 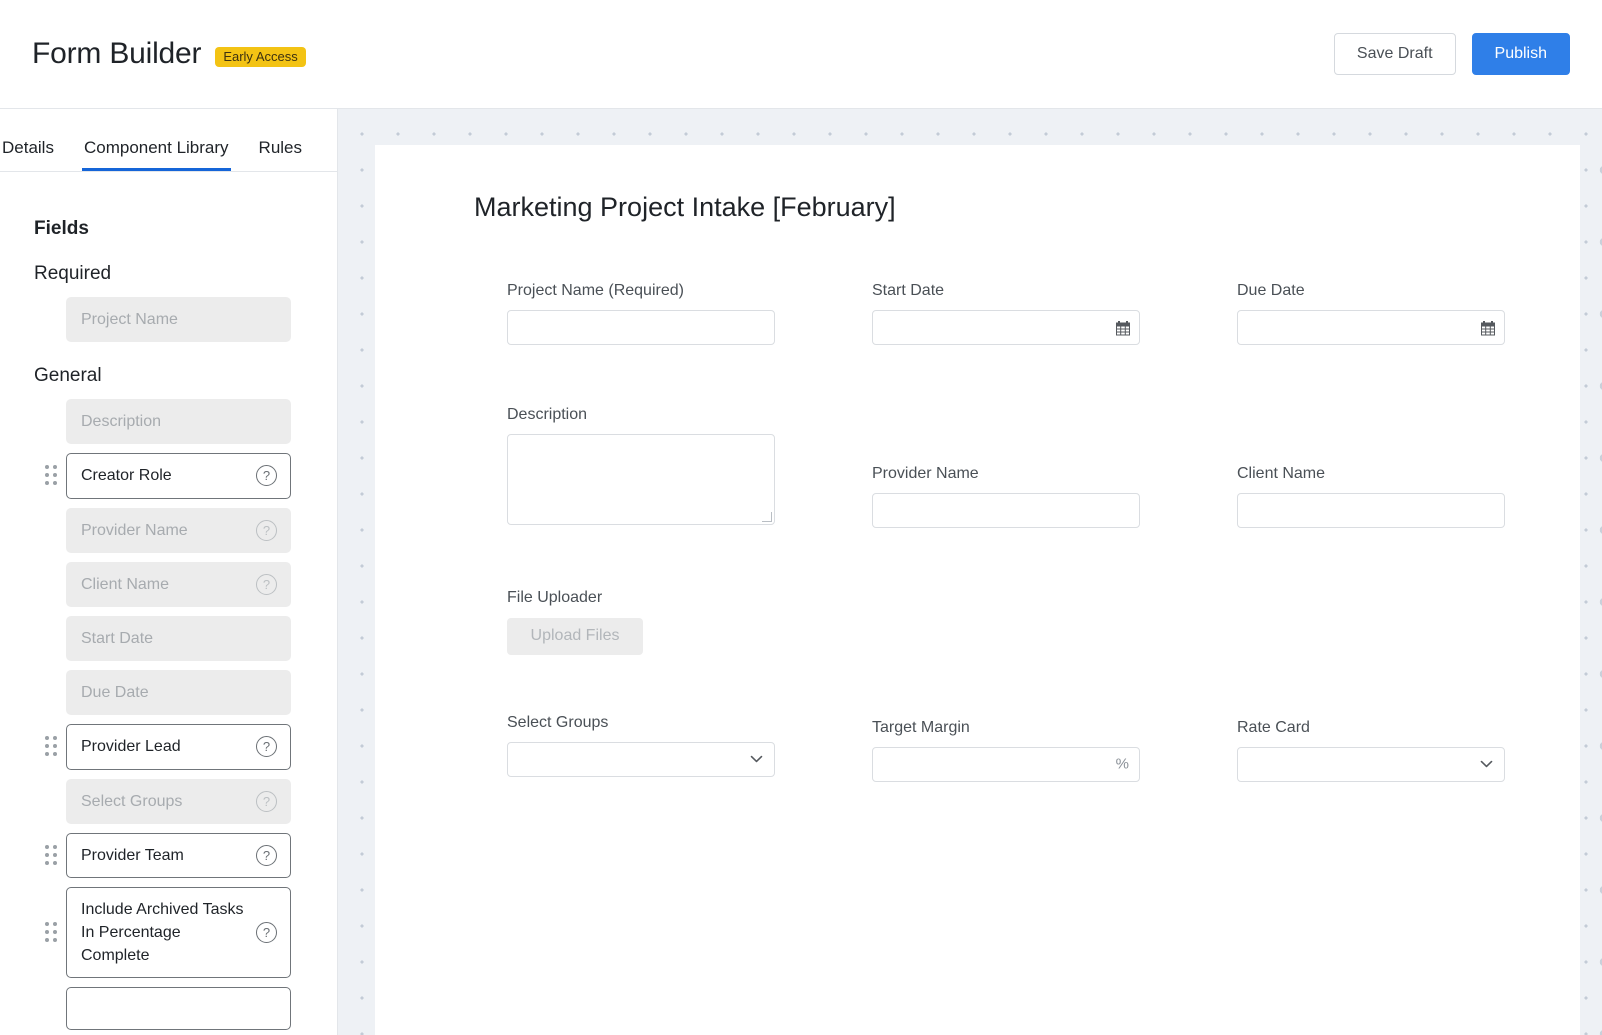 What do you see at coordinates (68, 376) in the screenshot?
I see `field-group-label: General` at bounding box center [68, 376].